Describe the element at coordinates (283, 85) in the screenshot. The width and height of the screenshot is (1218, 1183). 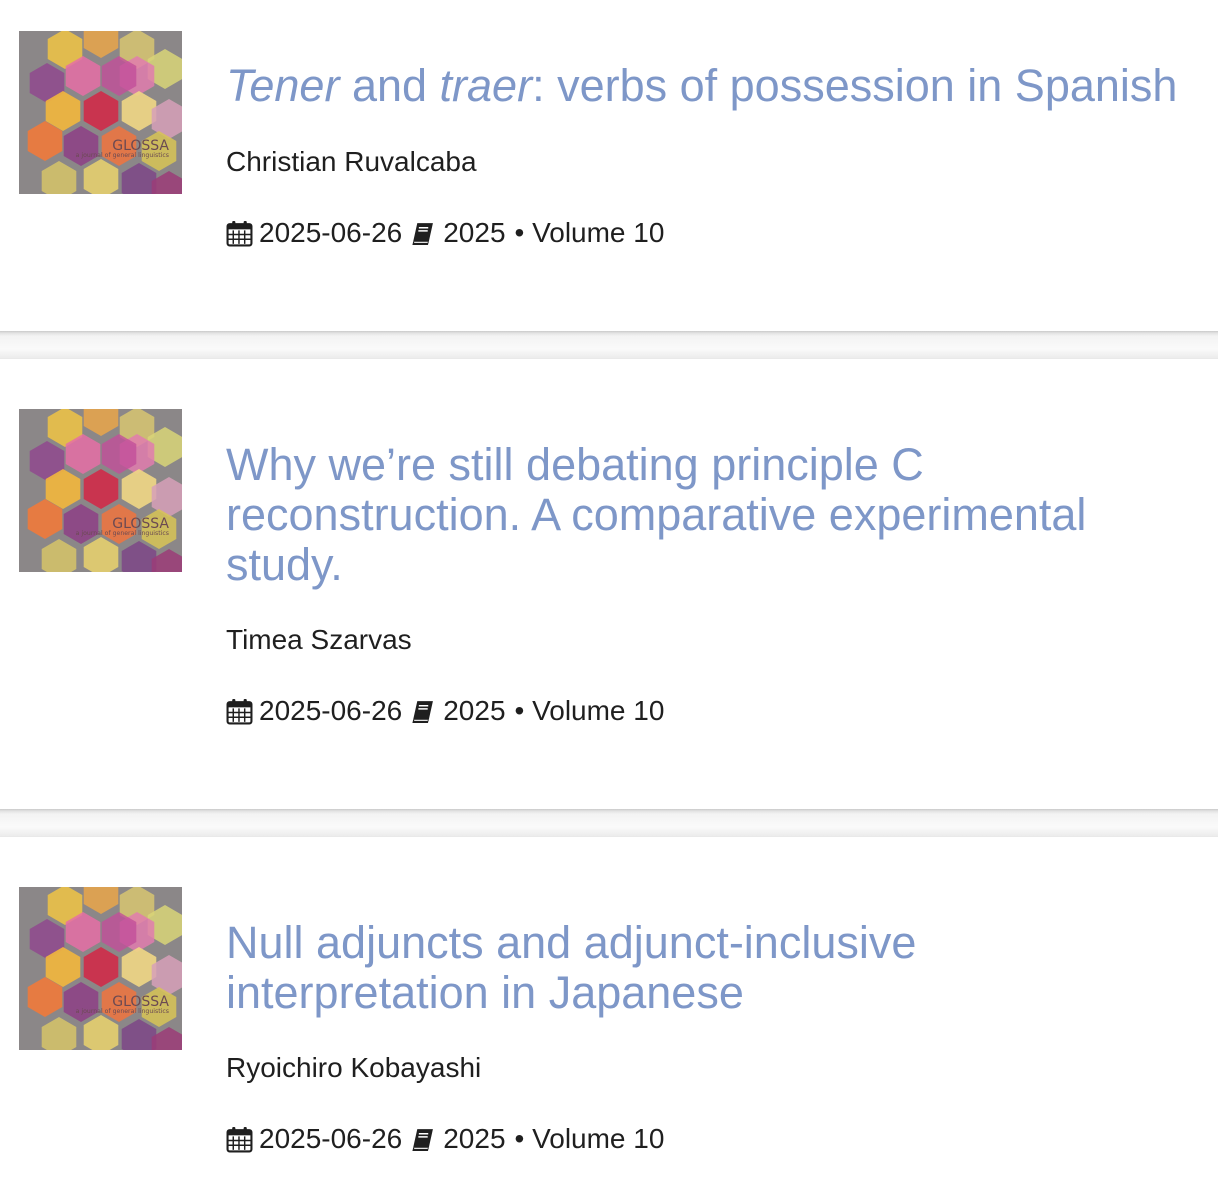
I see `title-italic-word: Tener` at that location.